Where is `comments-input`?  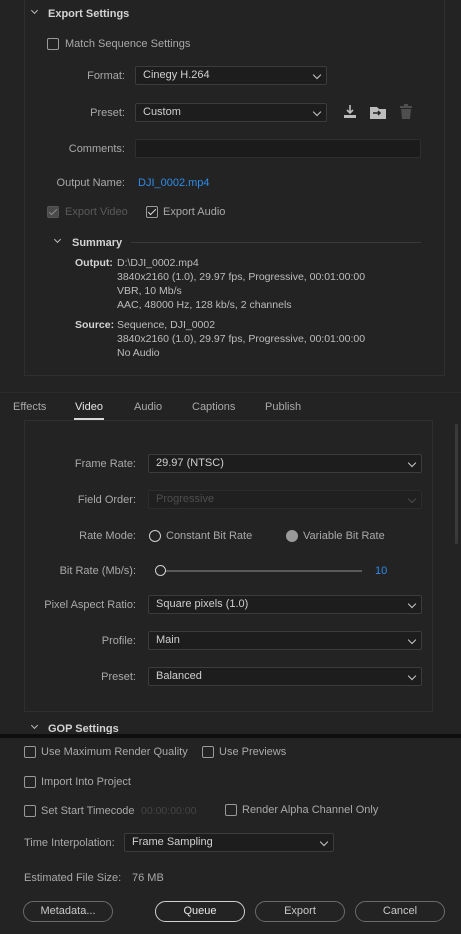 comments-input is located at coordinates (278, 148).